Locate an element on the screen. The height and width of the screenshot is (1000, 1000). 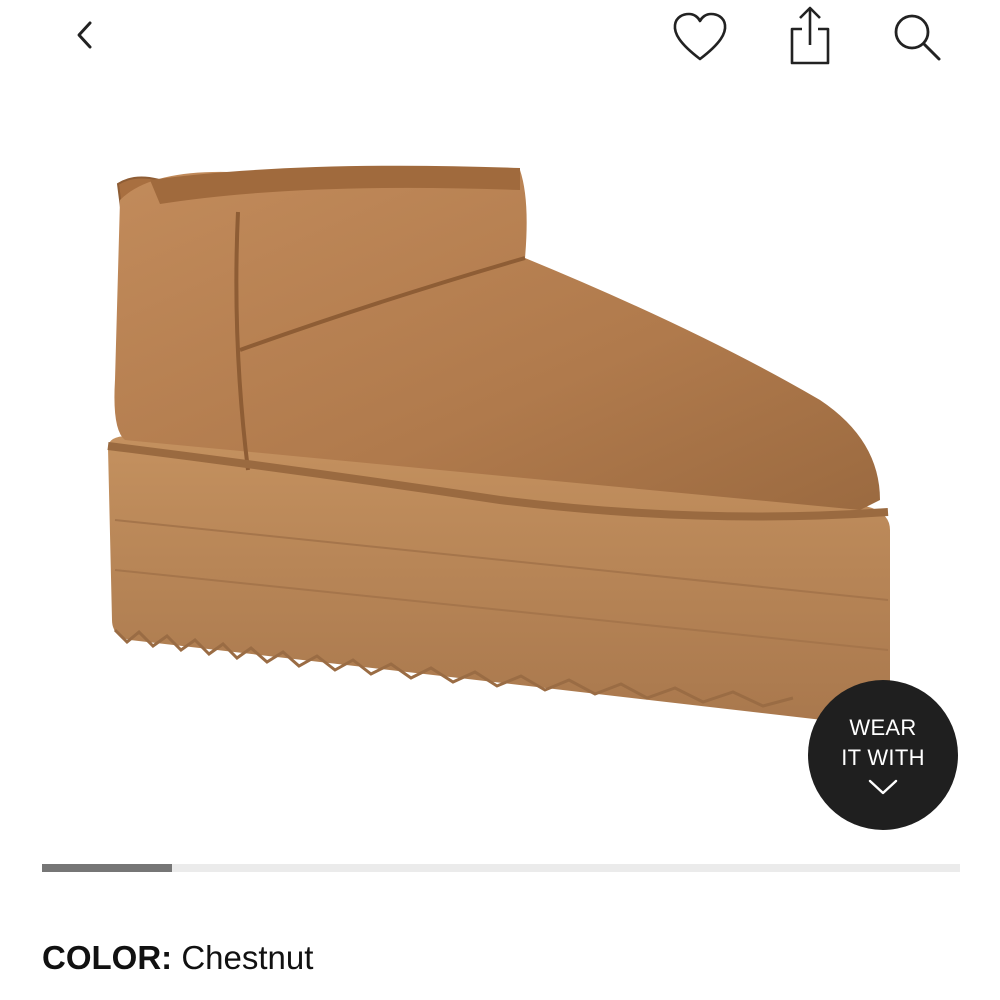
chevron-left-icon is located at coordinates (84, 35).